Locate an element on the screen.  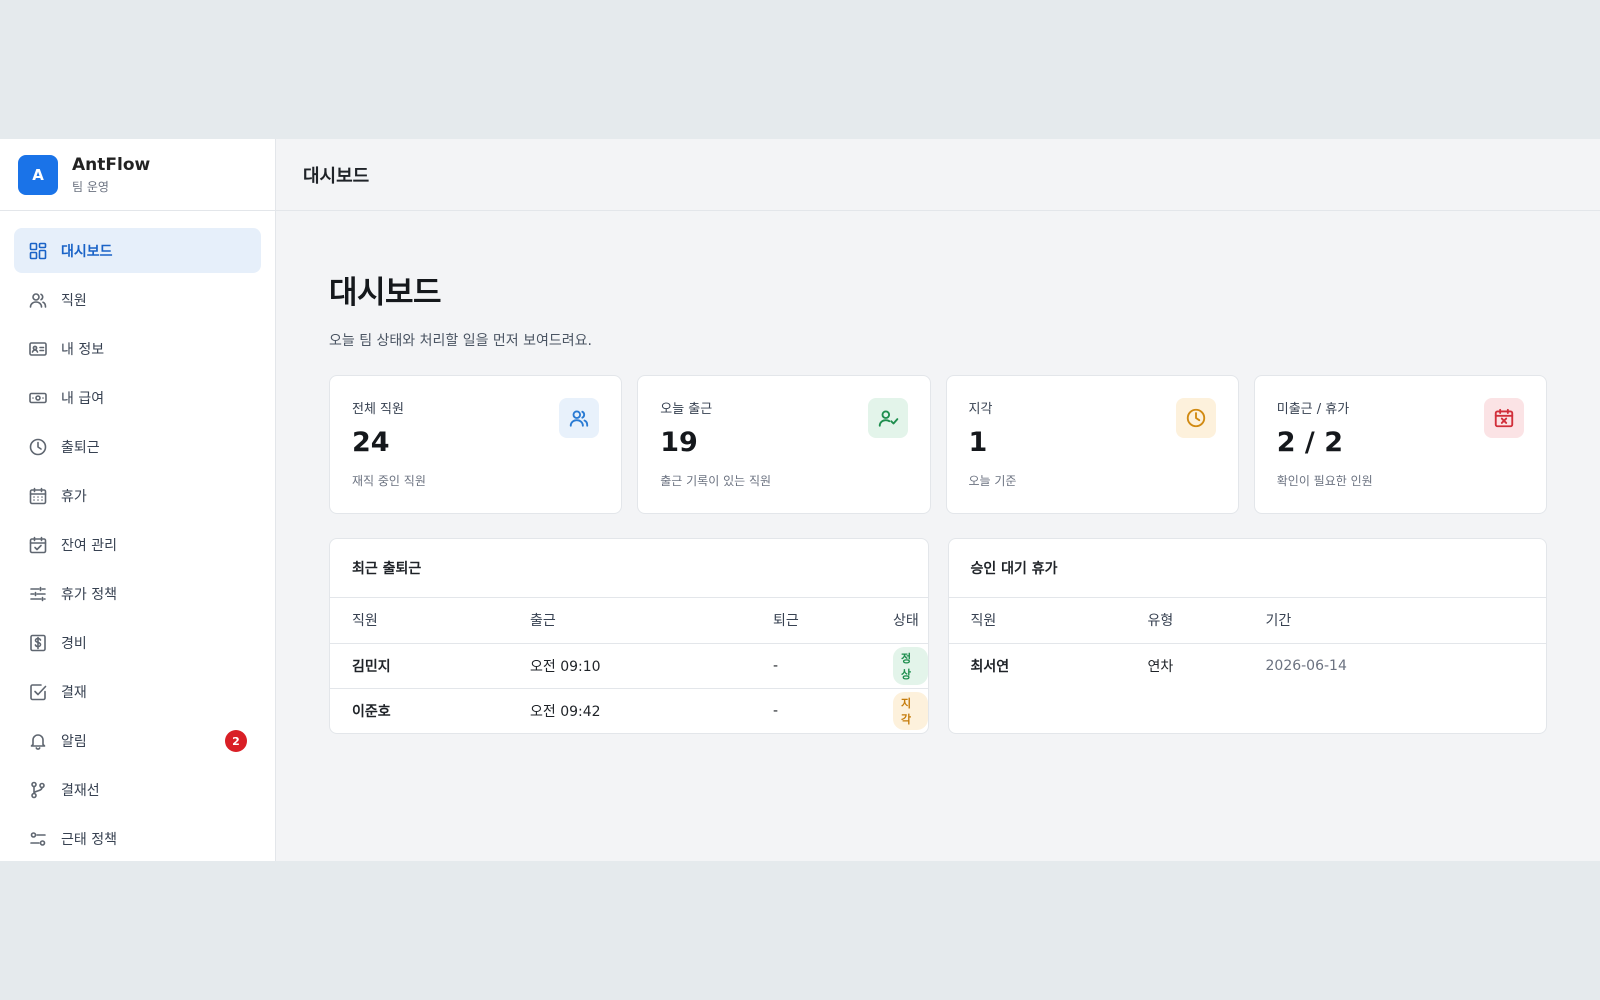
brand: A AntFlow 팀 운영 is located at coordinates (137, 175).